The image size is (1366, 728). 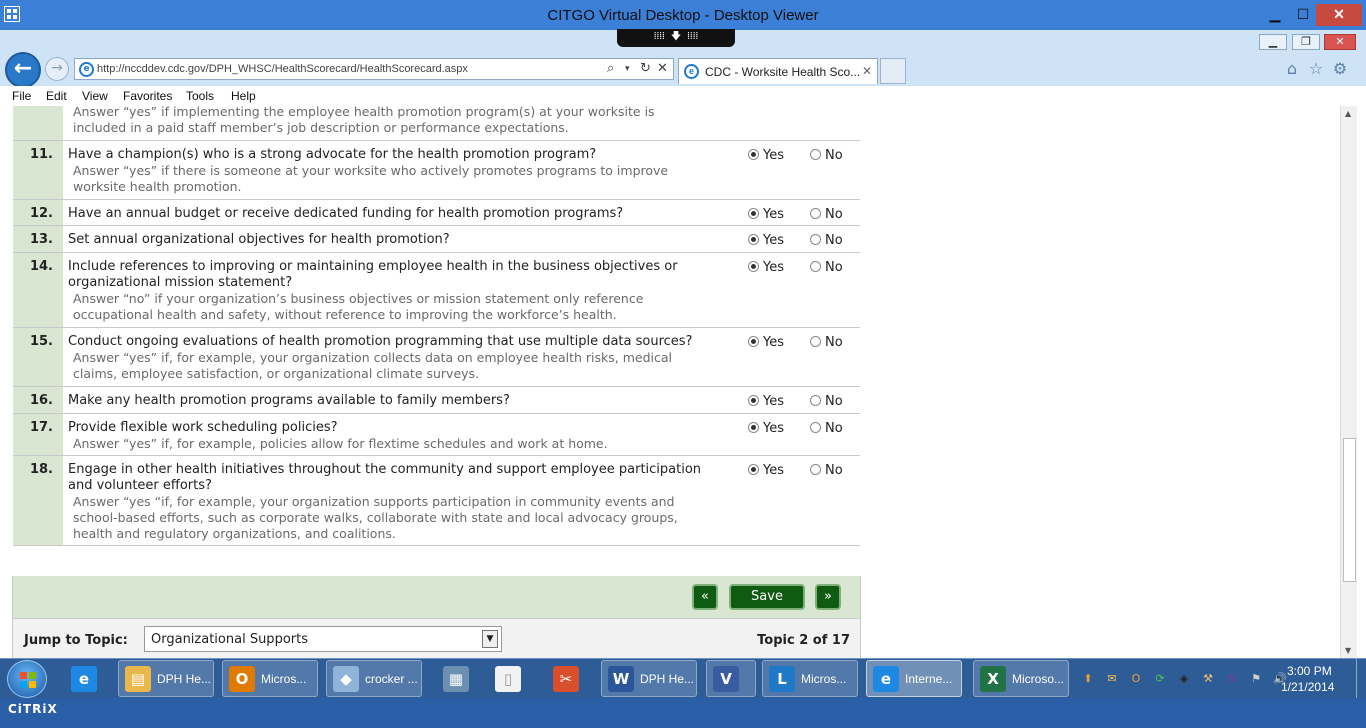 What do you see at coordinates (1348, 113) in the screenshot?
I see `scroll-up-icon: ▲` at bounding box center [1348, 113].